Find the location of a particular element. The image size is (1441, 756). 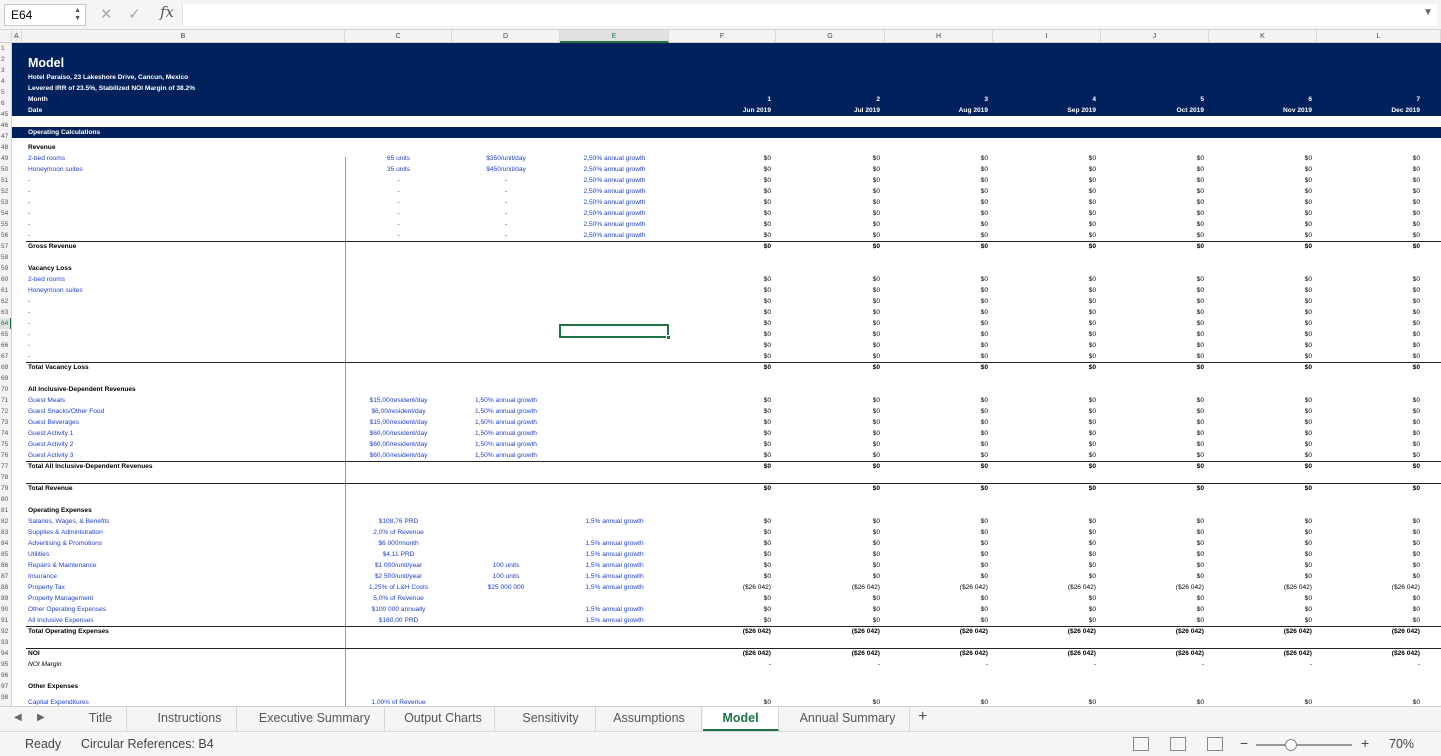

tab-instructions: Instructions is located at coordinates (190, 719).